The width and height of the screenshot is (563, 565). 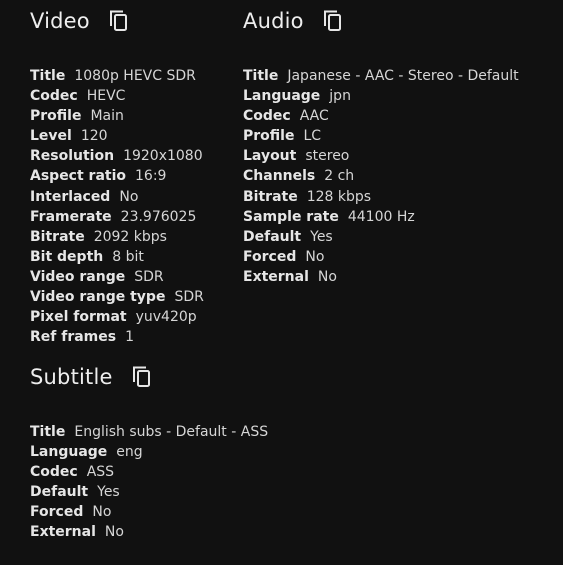 I want to click on audio-row-profile: Profile LC, so click(x=381, y=136).